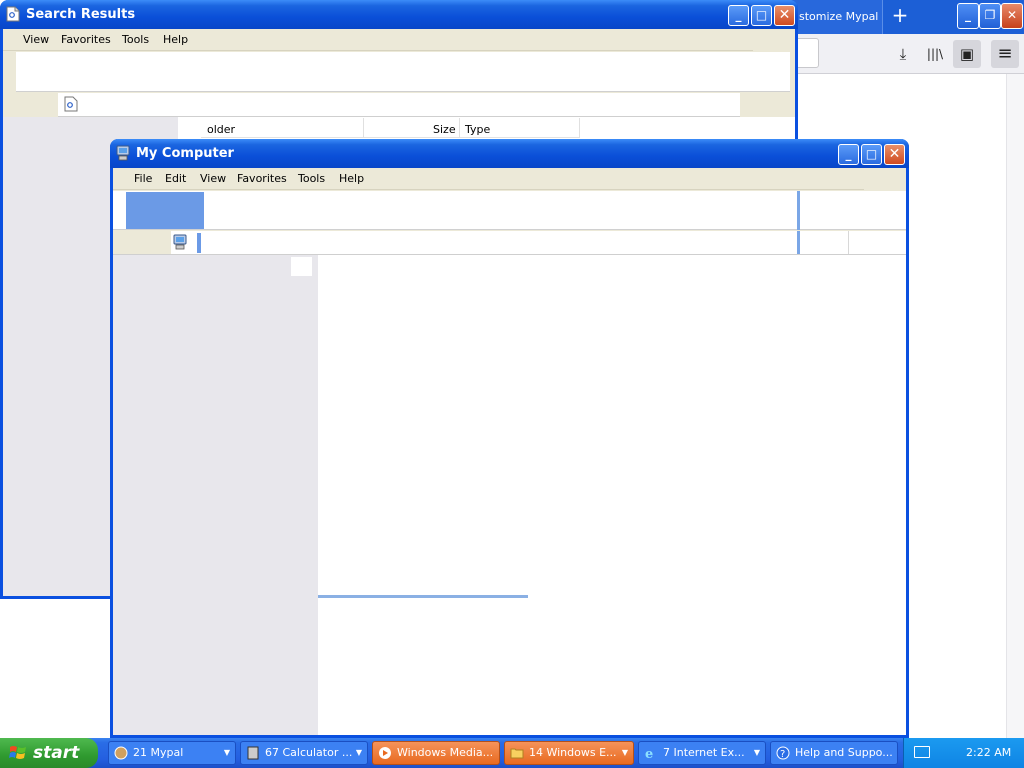 The image size is (1024, 768). Describe the element at coordinates (185, 153) in the screenshot. I see `my-computer-title: My Computer` at that location.